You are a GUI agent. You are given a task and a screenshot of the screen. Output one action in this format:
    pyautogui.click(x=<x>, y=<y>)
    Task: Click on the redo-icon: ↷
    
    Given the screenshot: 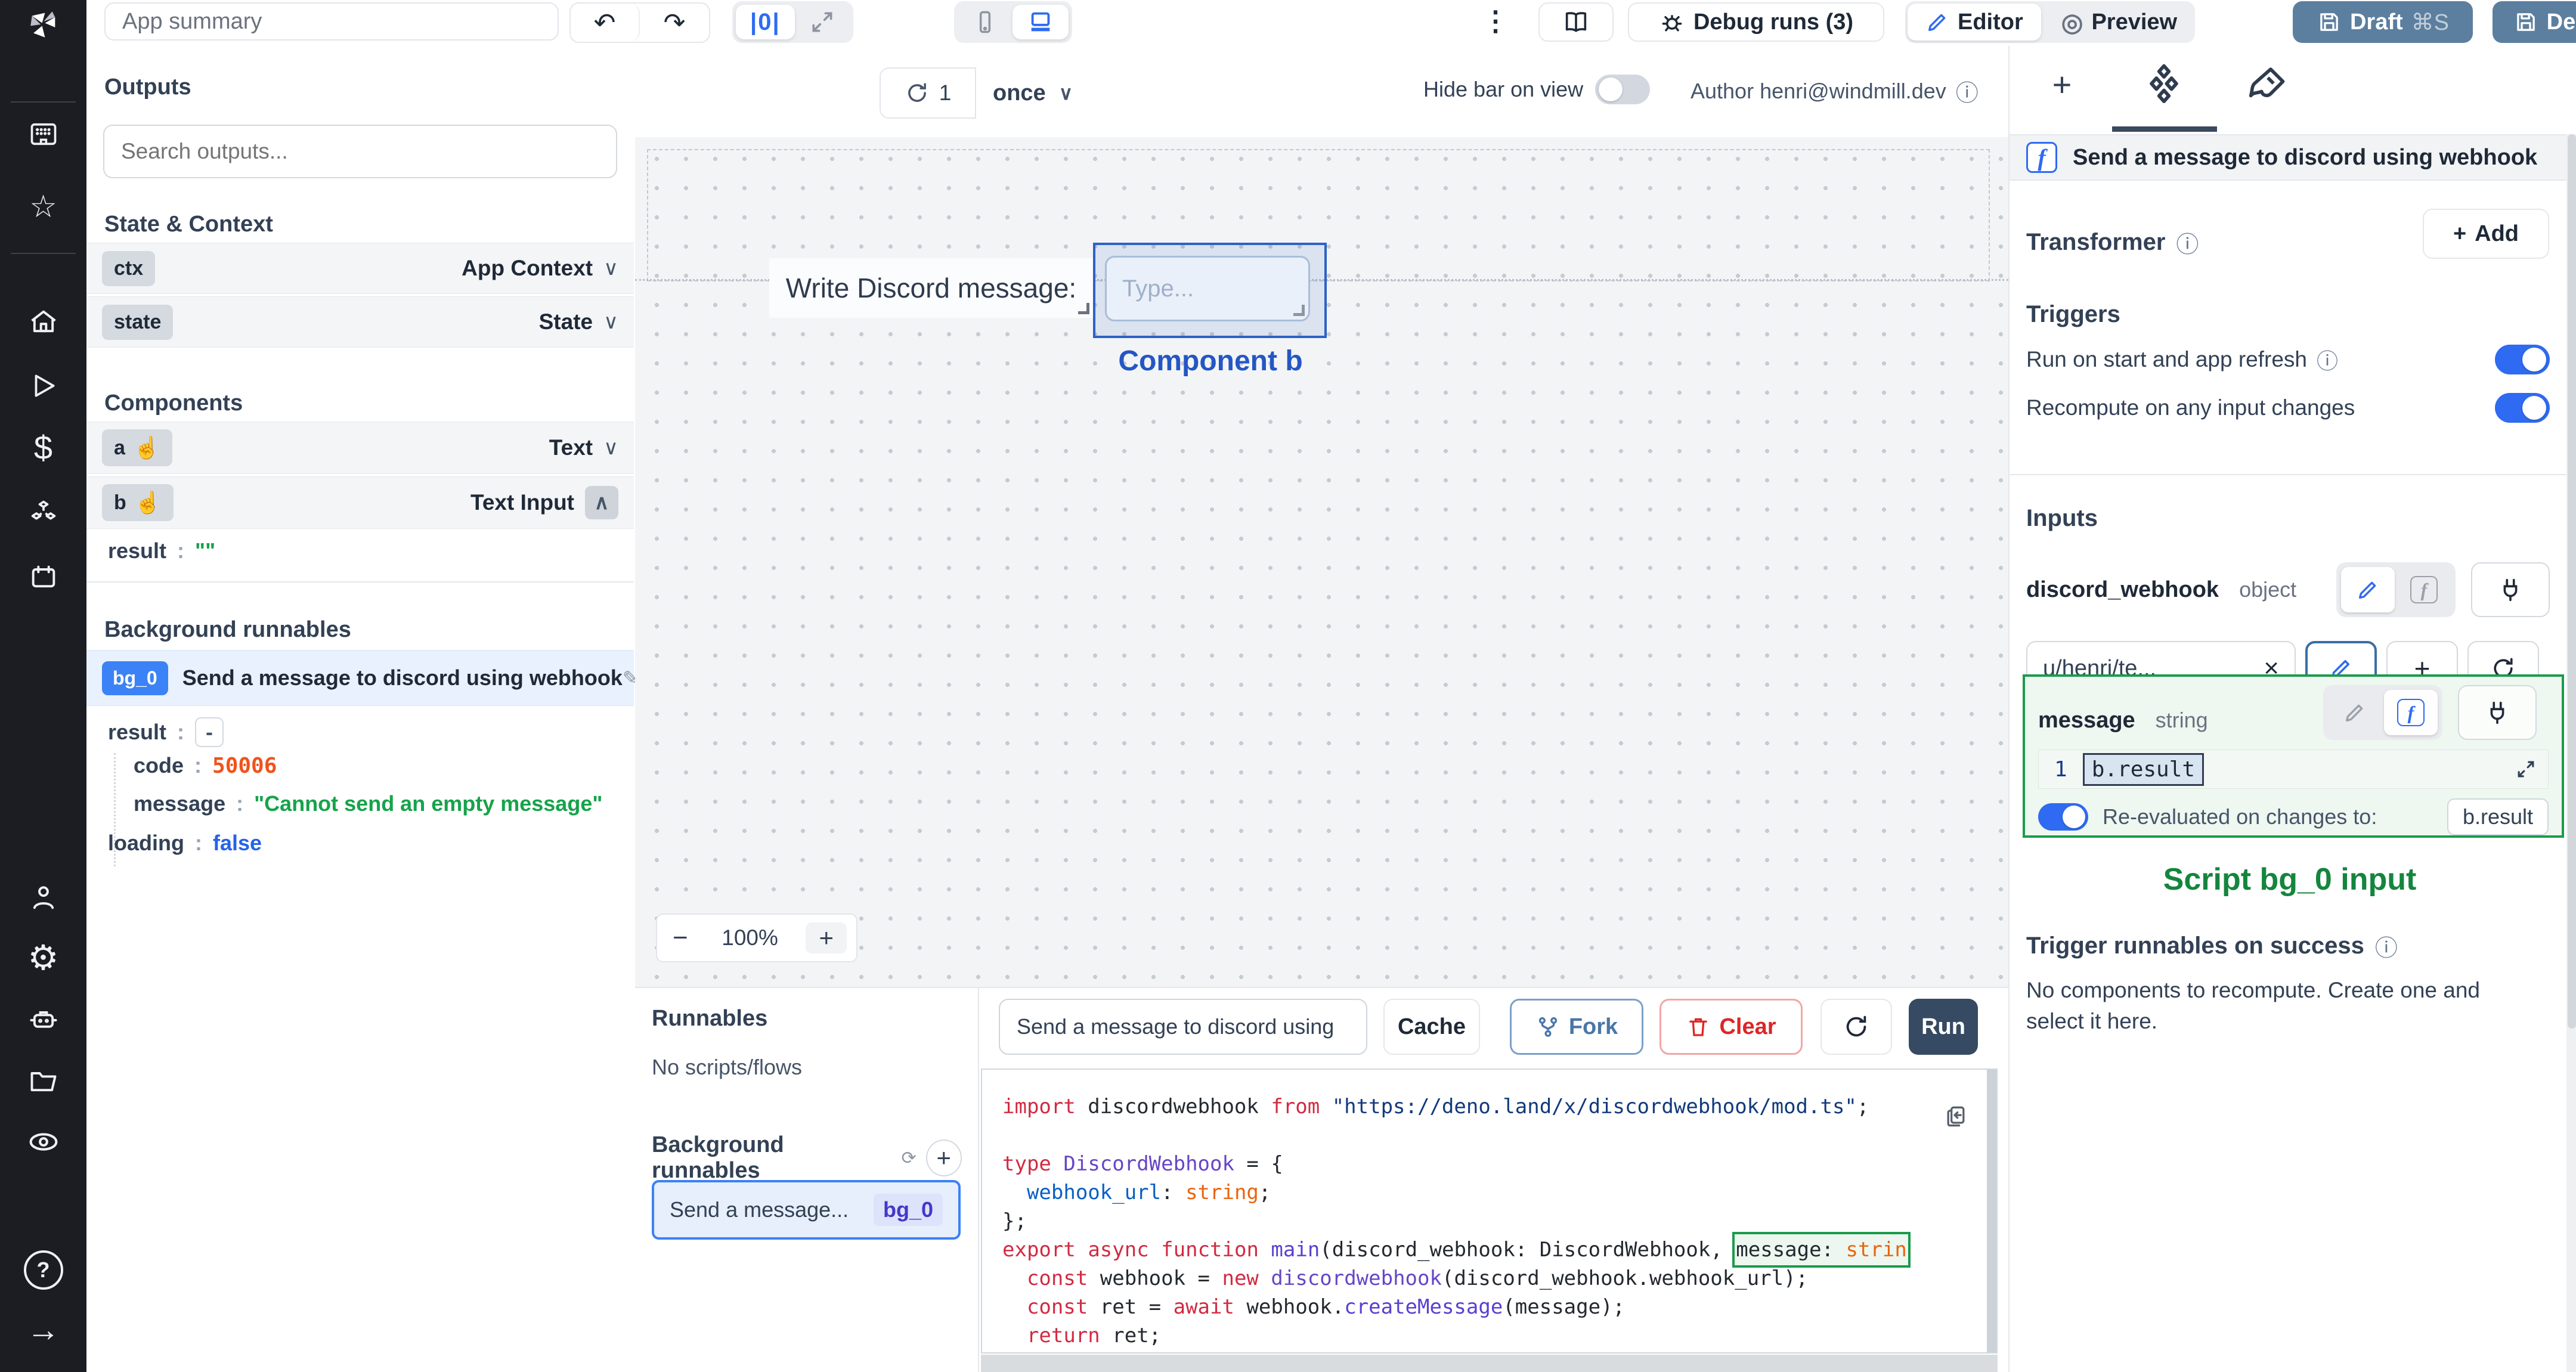 What is the action you would take?
    pyautogui.click(x=674, y=23)
    